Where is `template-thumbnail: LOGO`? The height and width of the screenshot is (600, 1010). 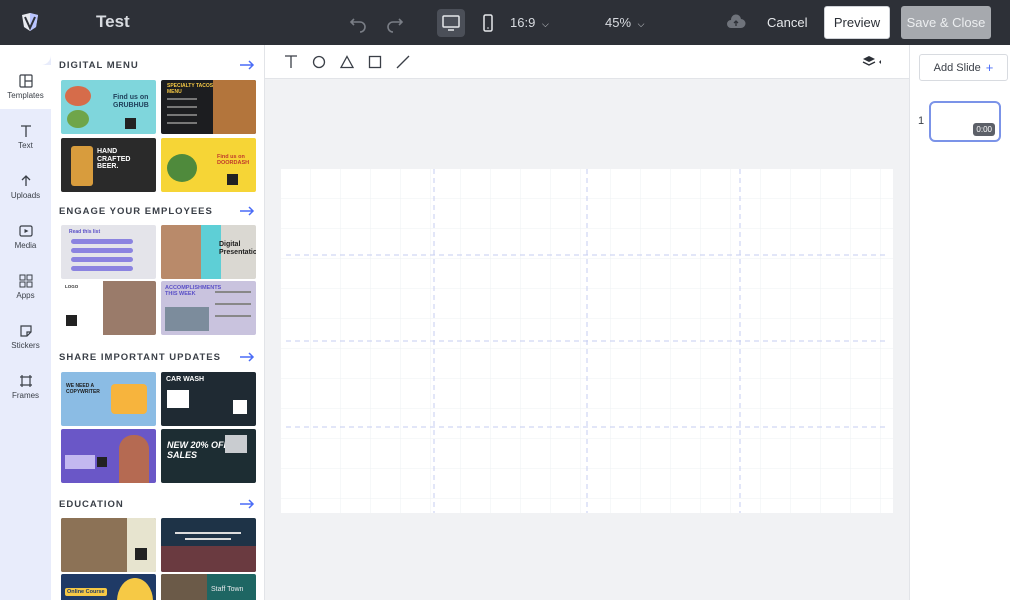 template-thumbnail: LOGO is located at coordinates (108, 308).